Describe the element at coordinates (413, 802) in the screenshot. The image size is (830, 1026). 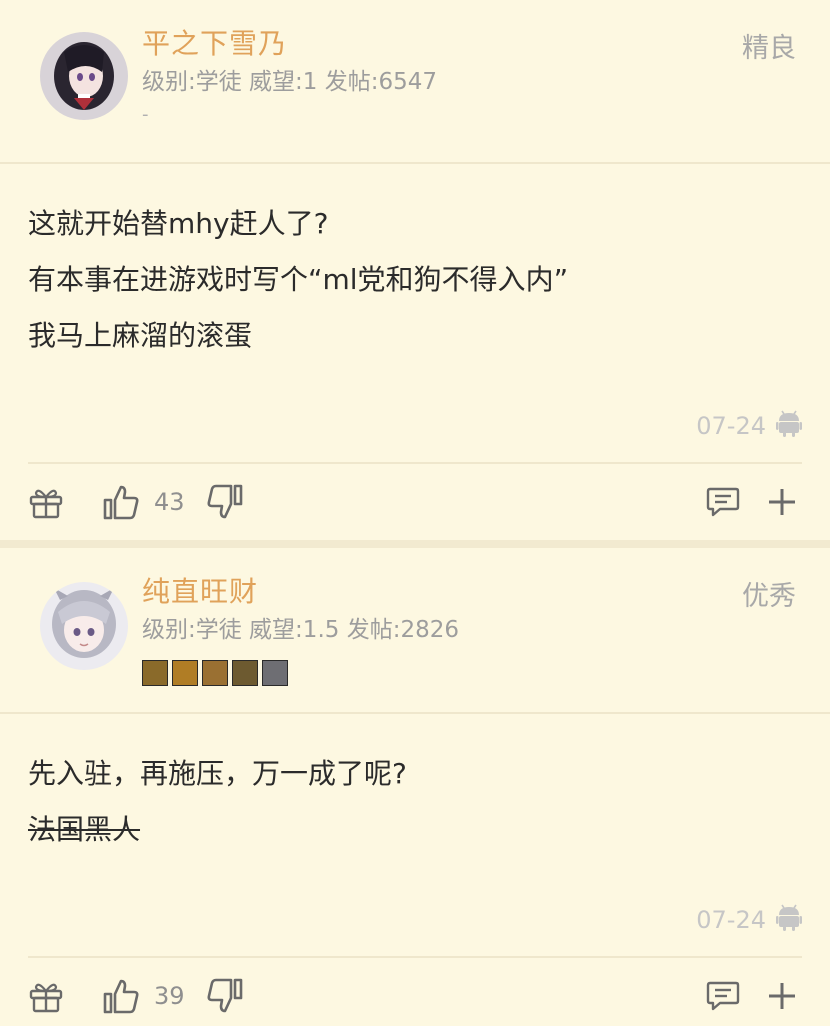
I see `post-content: 先入驻，再施压，万一成了呢? 法国黑人` at that location.